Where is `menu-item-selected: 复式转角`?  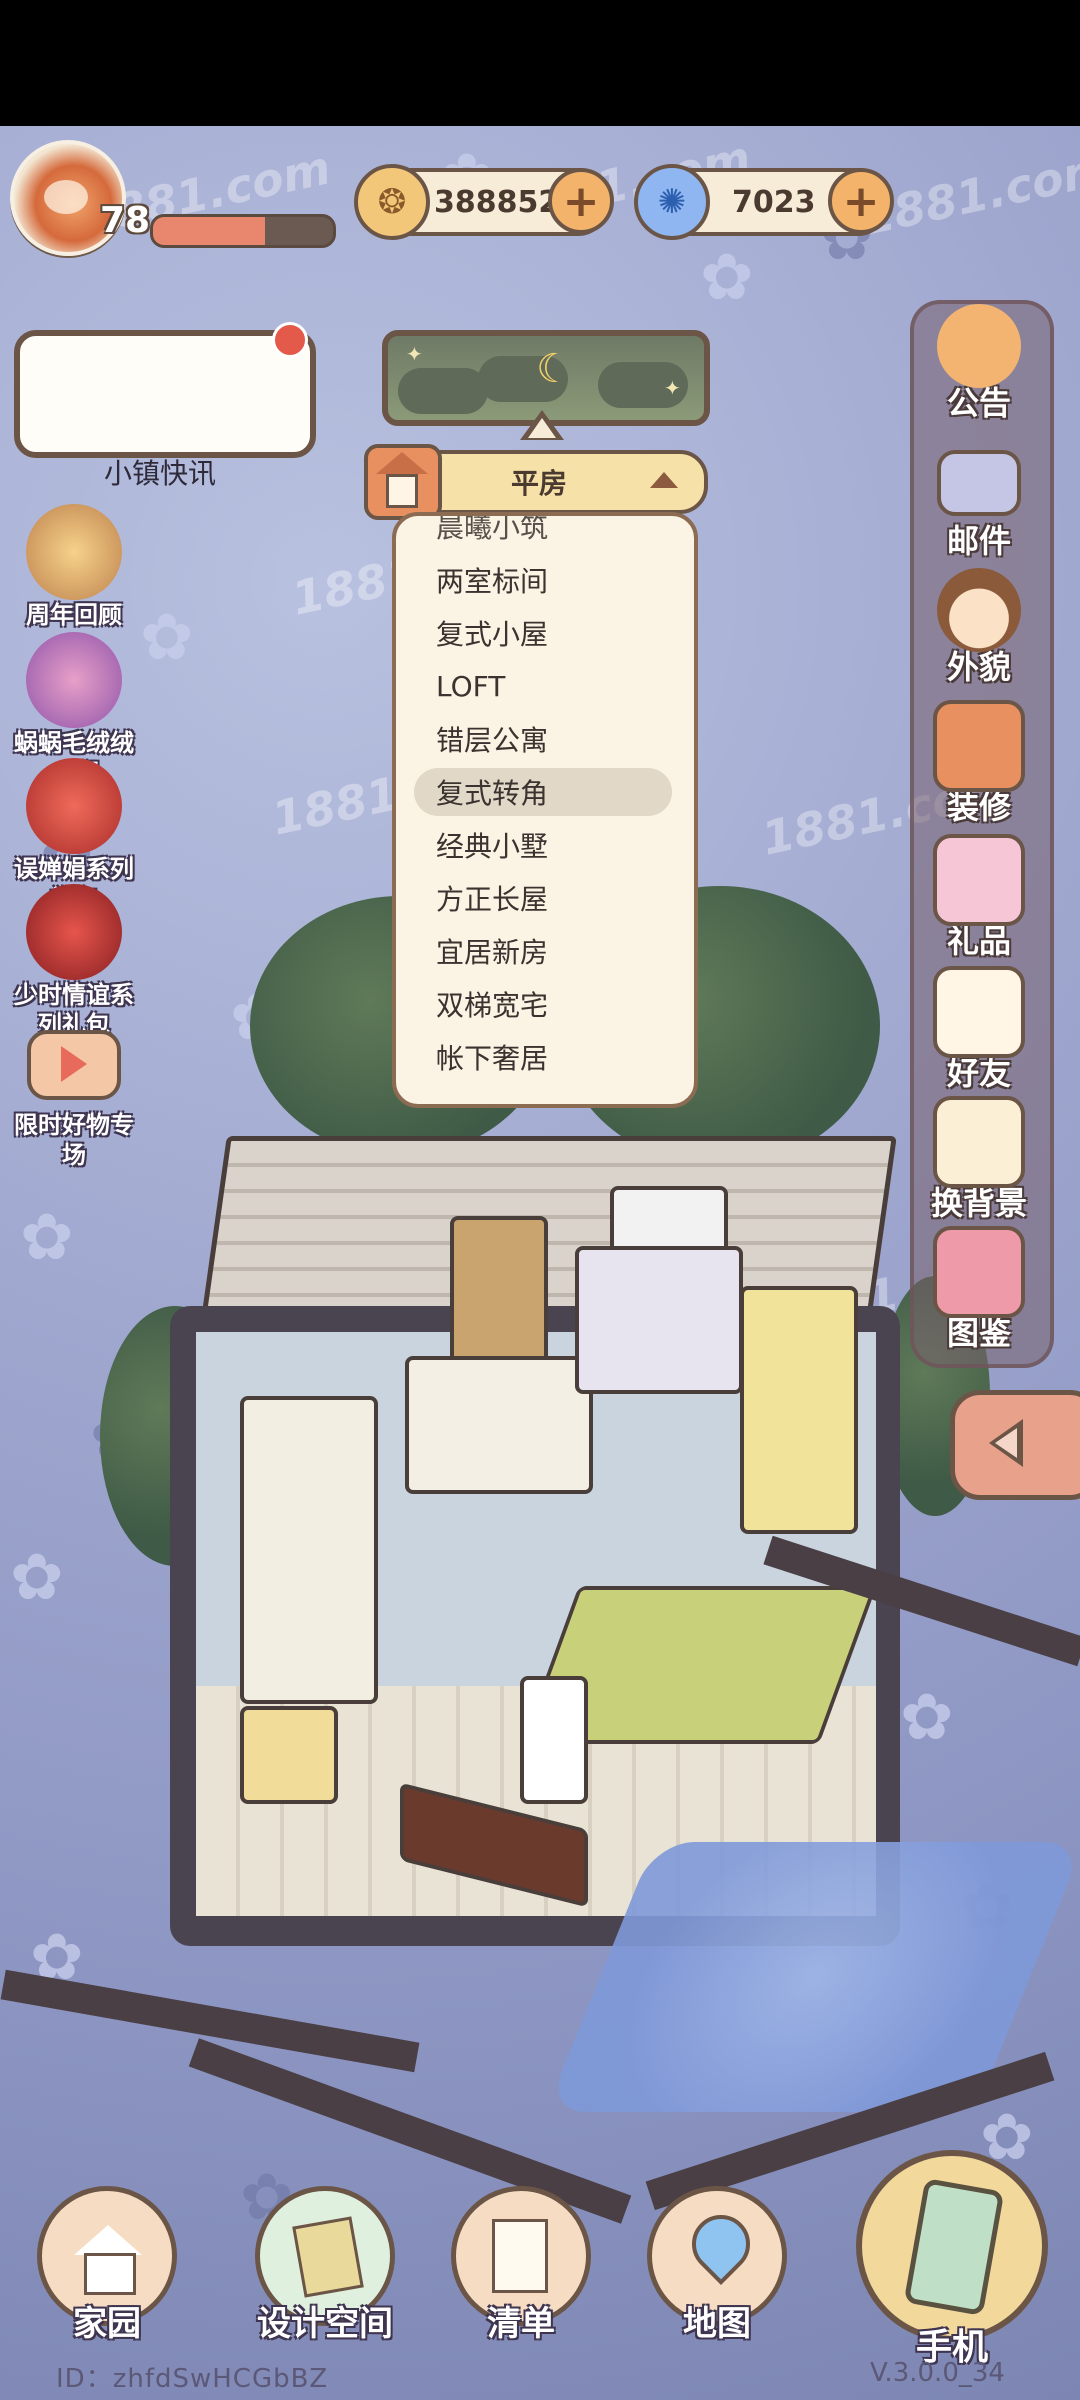 menu-item-selected: 复式转角 is located at coordinates (543, 792).